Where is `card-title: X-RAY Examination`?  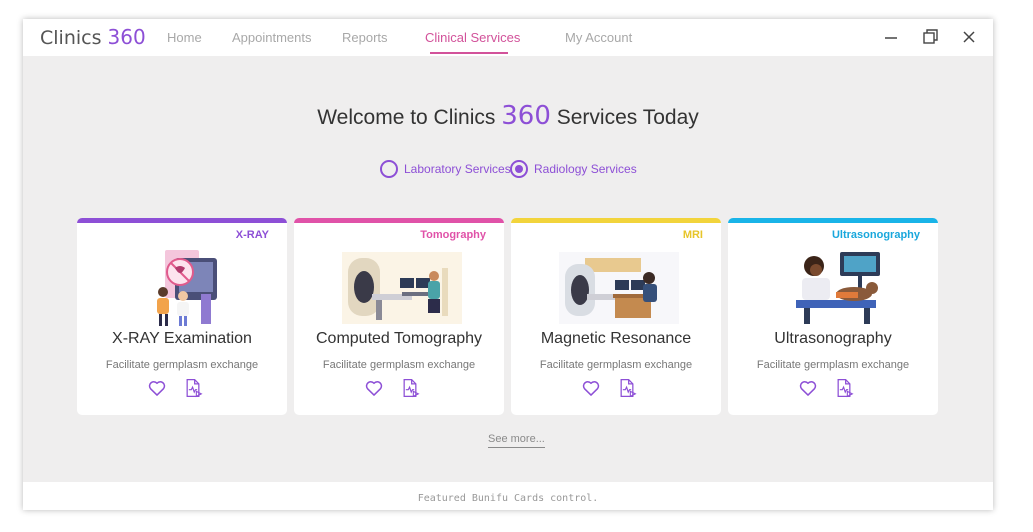
card-title: X-RAY Examination is located at coordinates (182, 338).